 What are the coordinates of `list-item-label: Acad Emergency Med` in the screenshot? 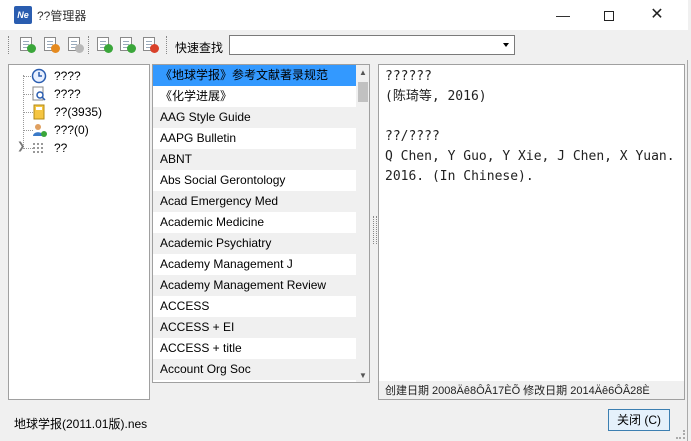 It's located at (219, 201).